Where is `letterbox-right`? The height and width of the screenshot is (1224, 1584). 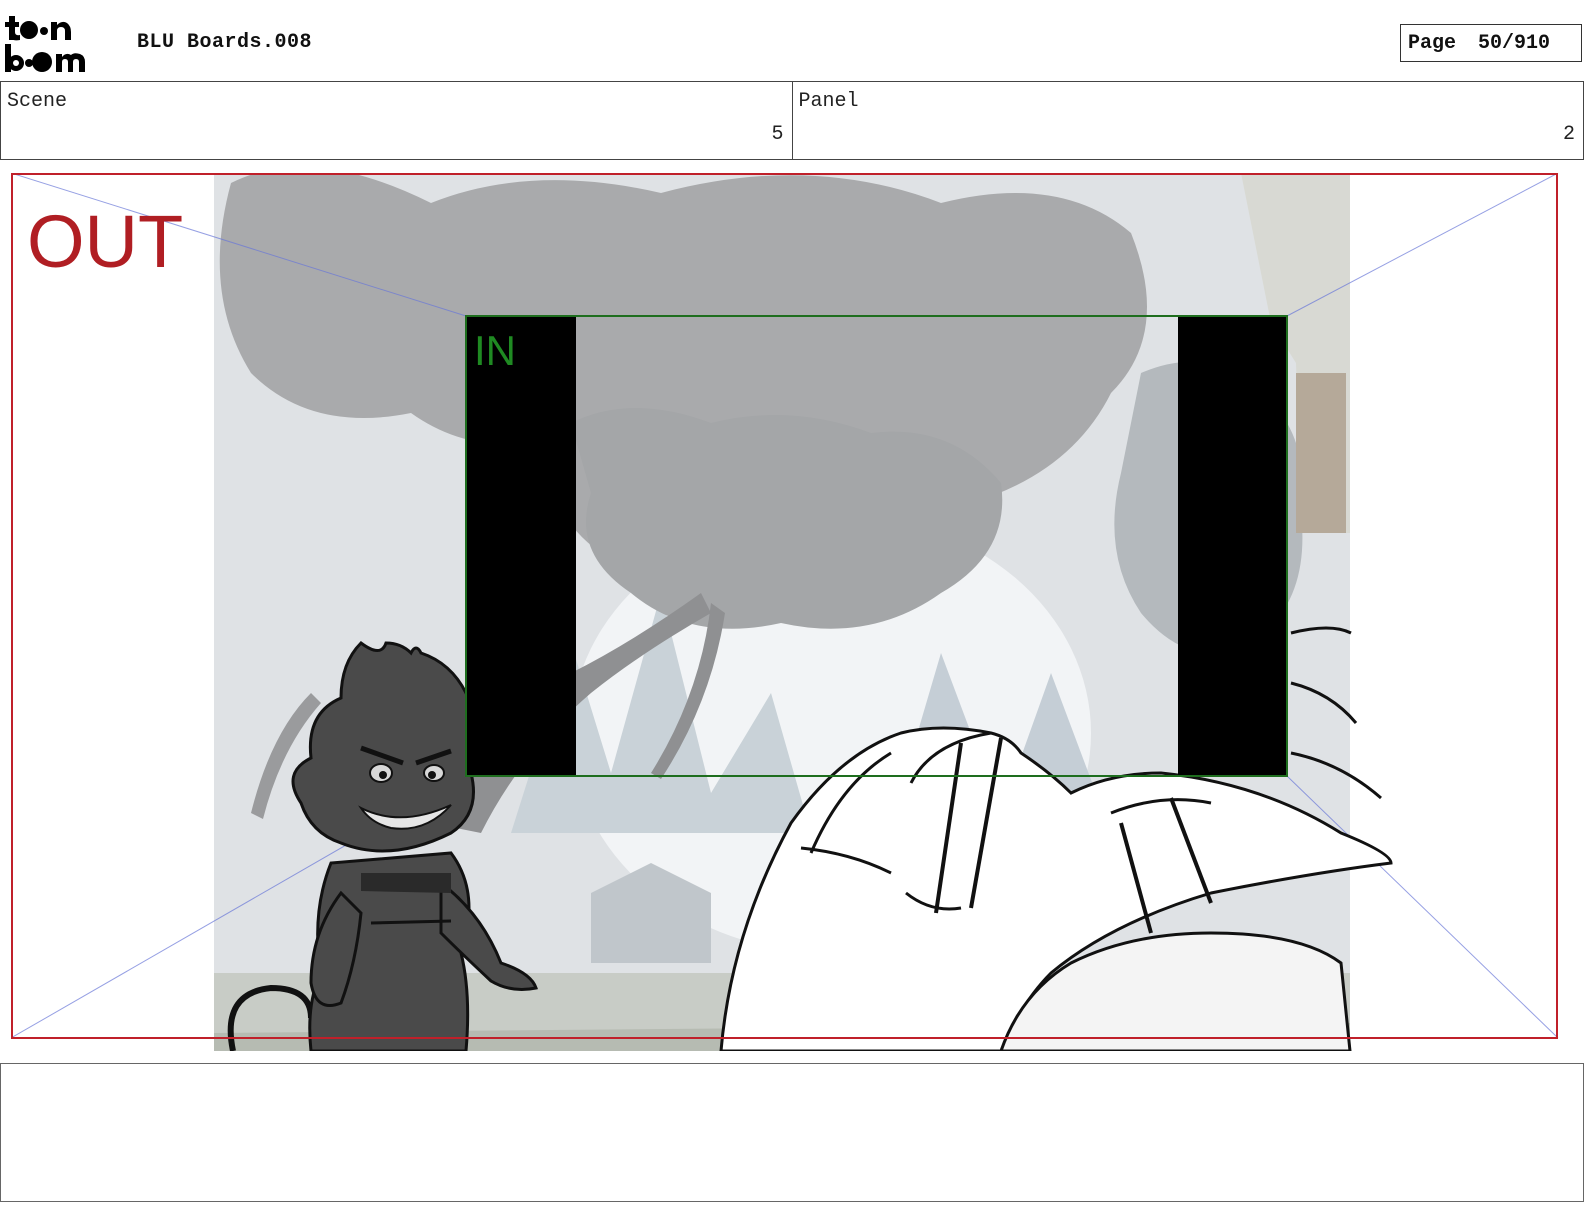
letterbox-right is located at coordinates (1232, 546).